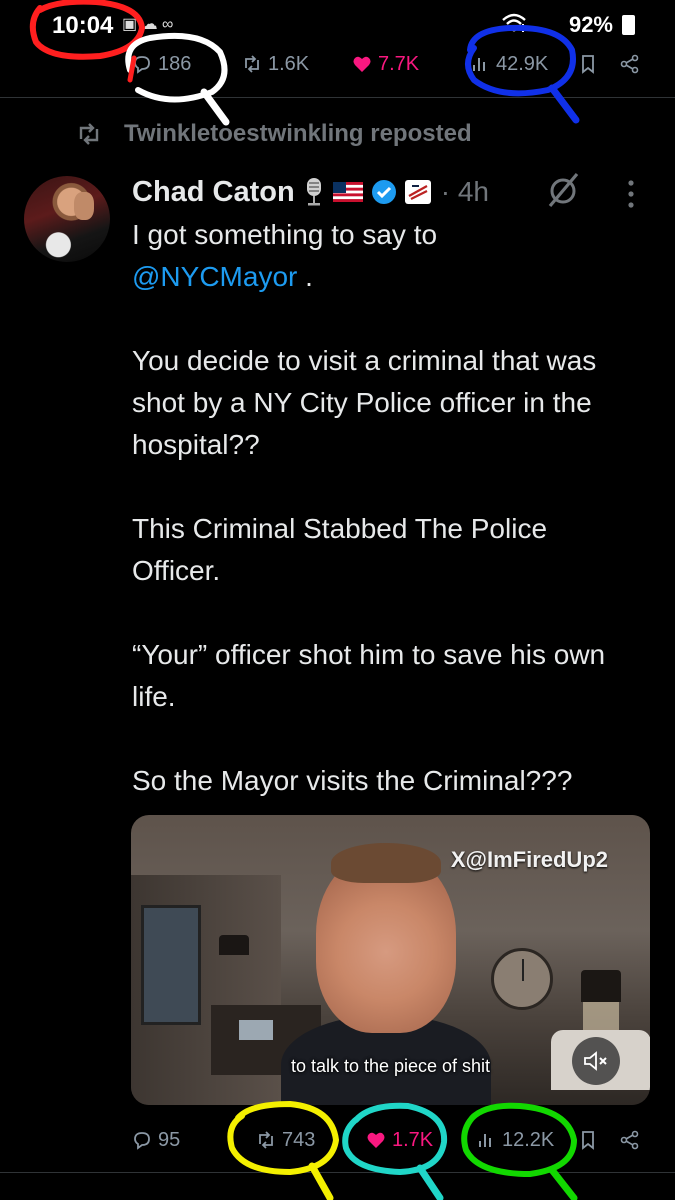  I want to click on yellow-marker-handle, so click(321, 1181).